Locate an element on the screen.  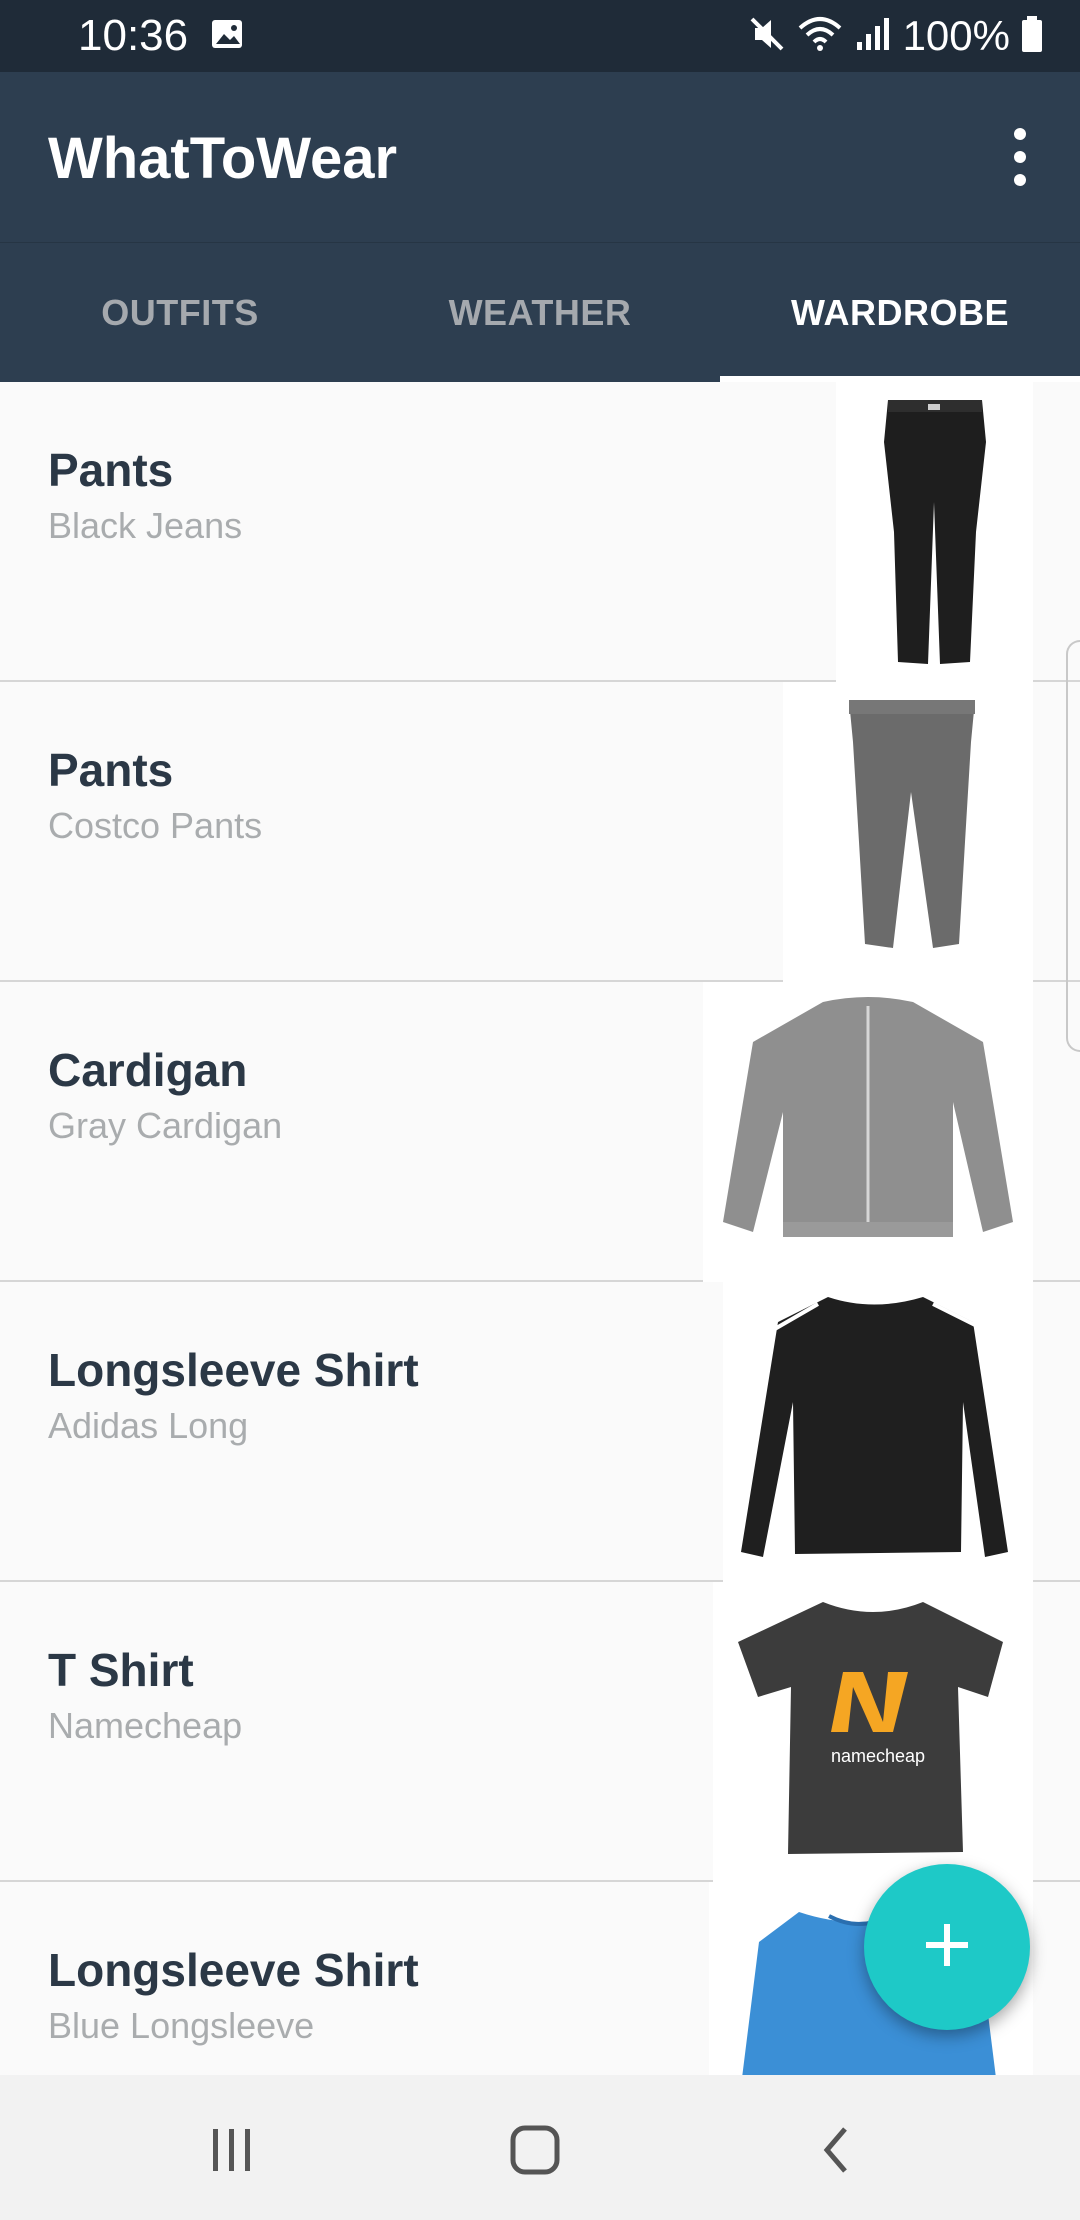
battery-icon is located at coordinates (1032, 36).